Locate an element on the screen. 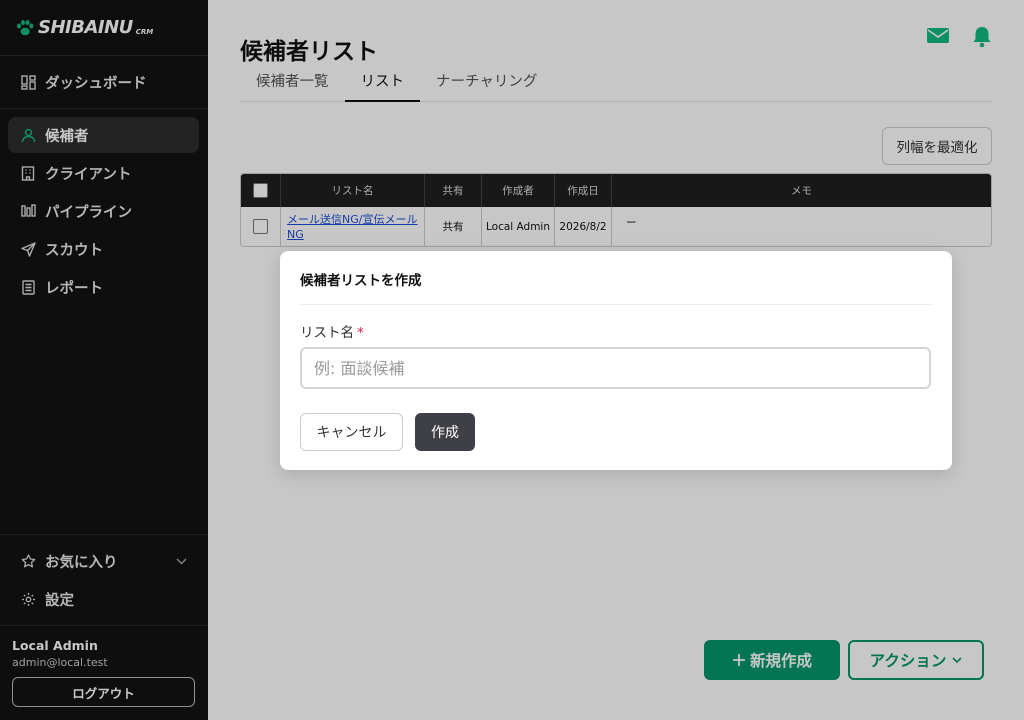  required-mark: * is located at coordinates (360, 333).